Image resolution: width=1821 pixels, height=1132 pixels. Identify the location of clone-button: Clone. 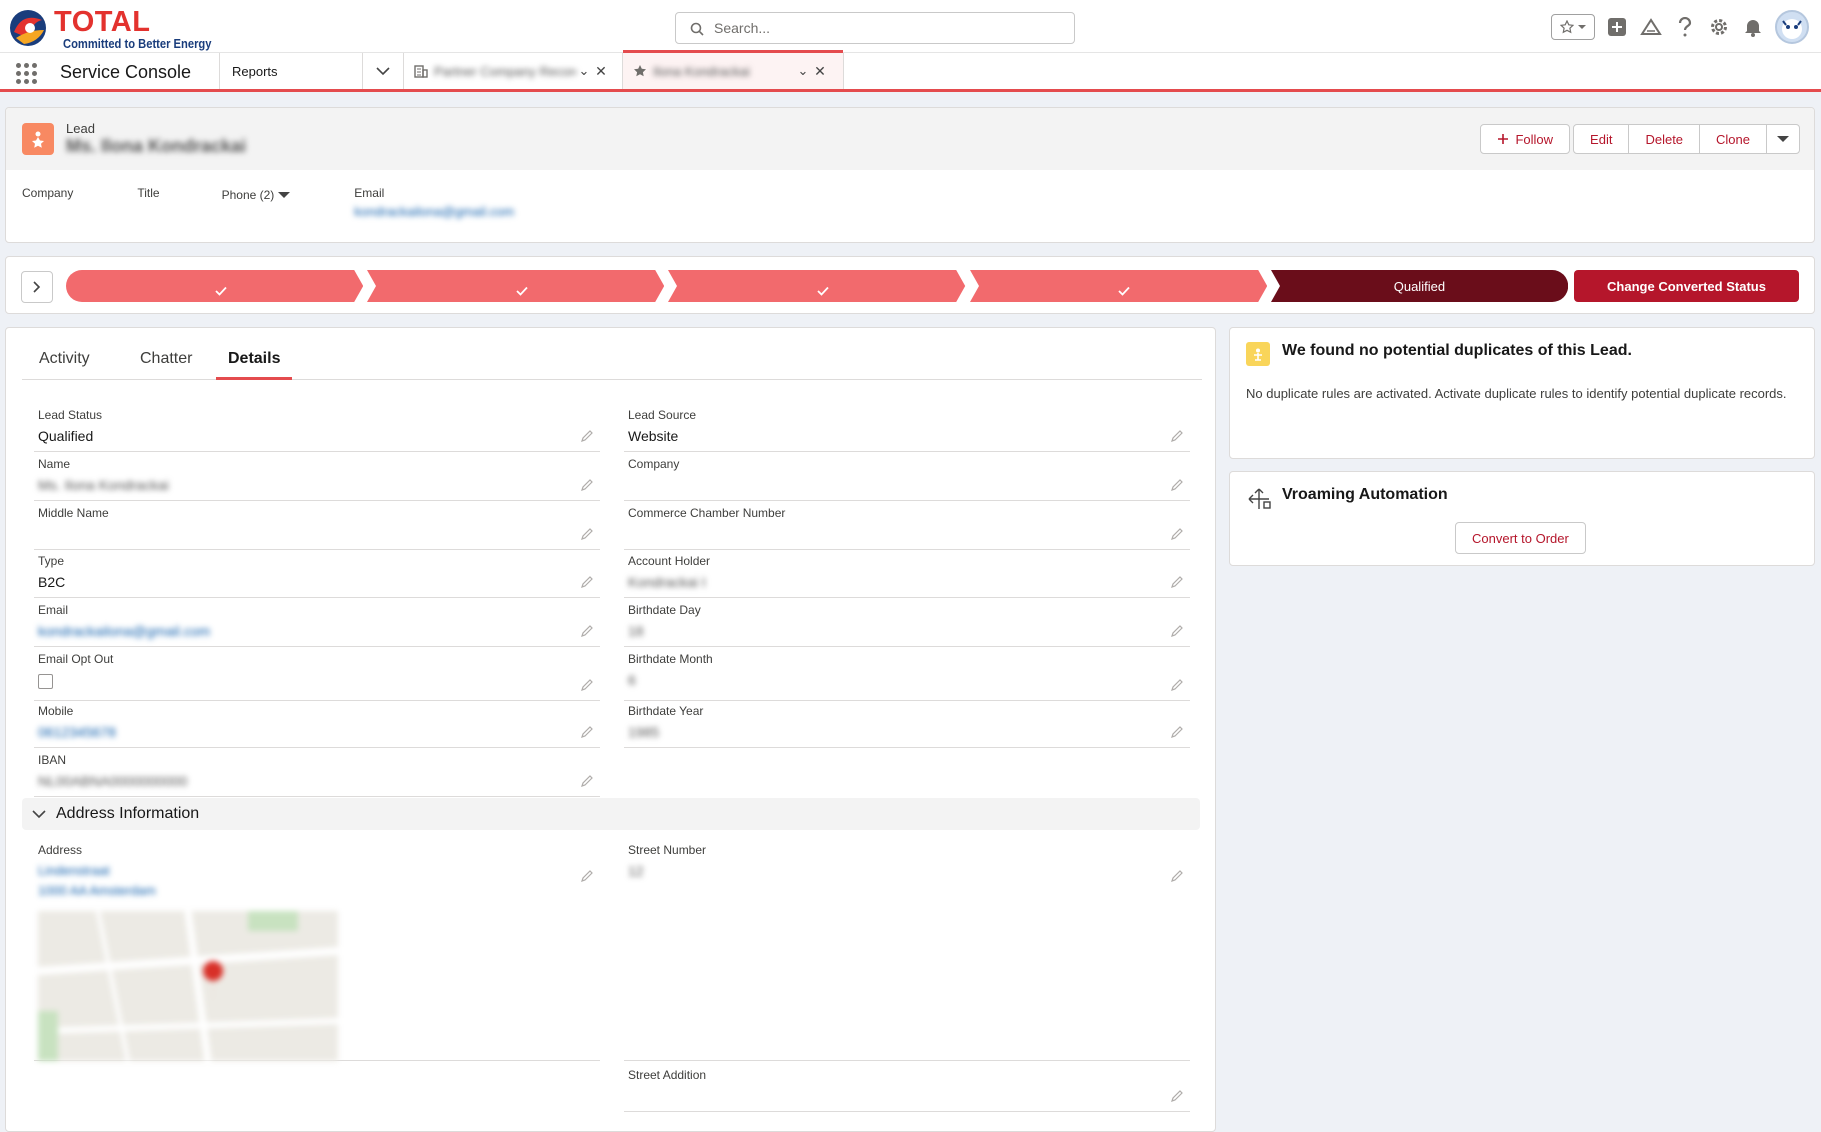
(1733, 139).